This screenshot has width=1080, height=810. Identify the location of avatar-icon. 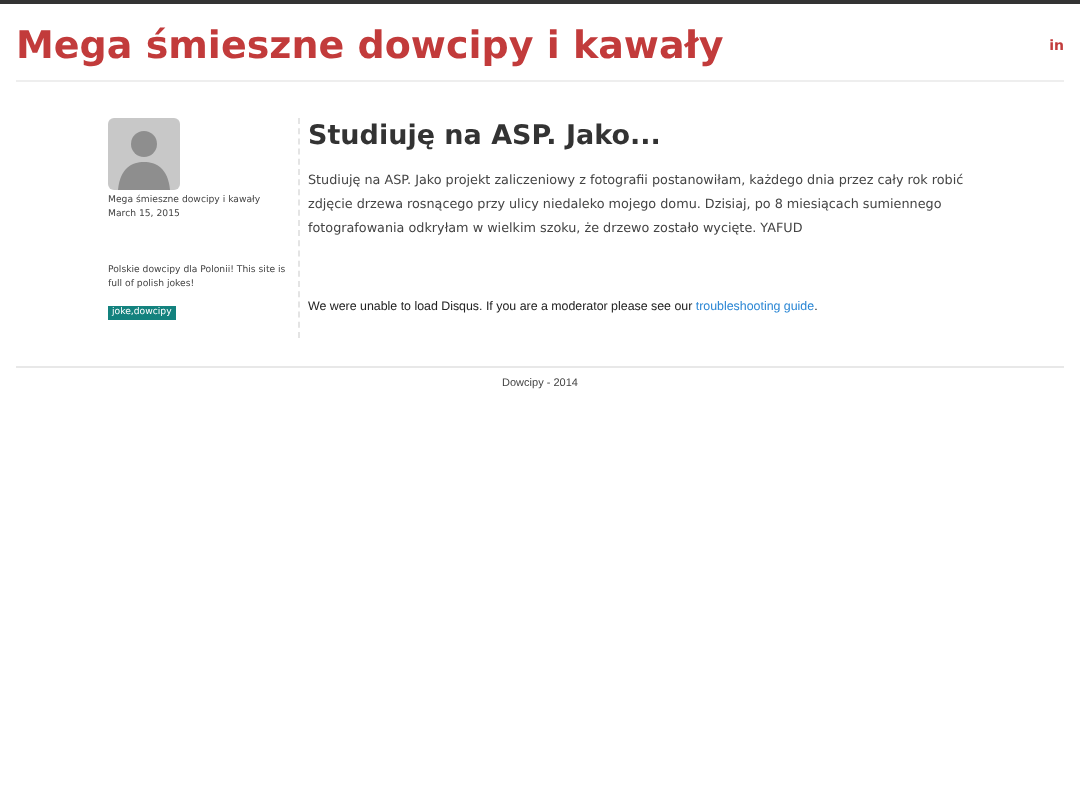
(144, 154).